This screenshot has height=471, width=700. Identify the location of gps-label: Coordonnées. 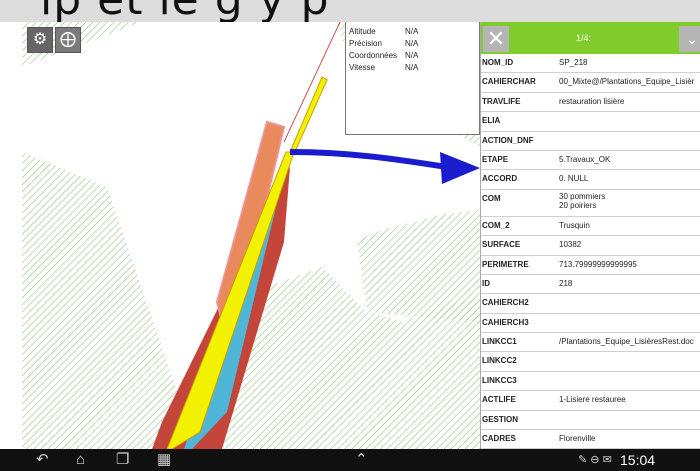
(373, 55).